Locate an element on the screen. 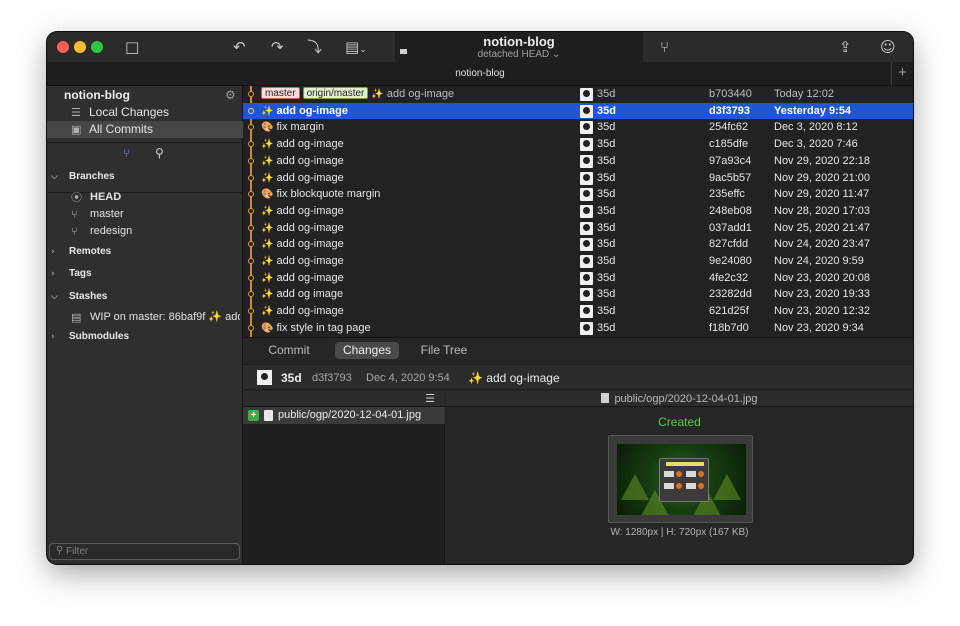 This screenshot has height=626, width=960. gear-icon: ⚙ is located at coordinates (230, 95).